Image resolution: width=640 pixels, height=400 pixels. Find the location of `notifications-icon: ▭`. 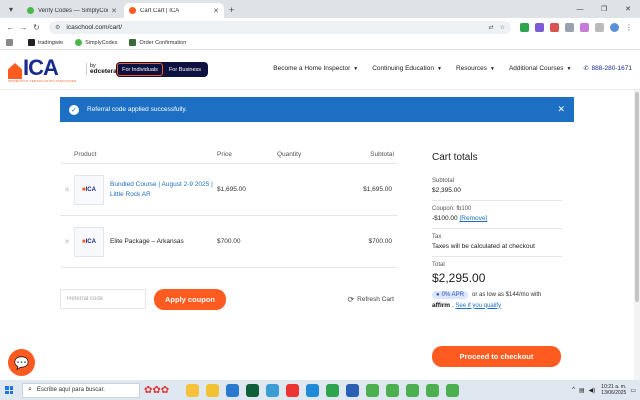

notifications-icon: ▭ is located at coordinates (633, 390).